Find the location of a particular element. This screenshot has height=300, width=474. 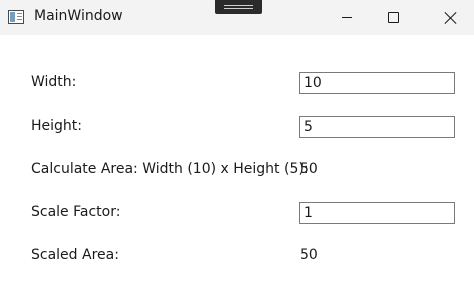

height-label: Height: is located at coordinates (56, 126).